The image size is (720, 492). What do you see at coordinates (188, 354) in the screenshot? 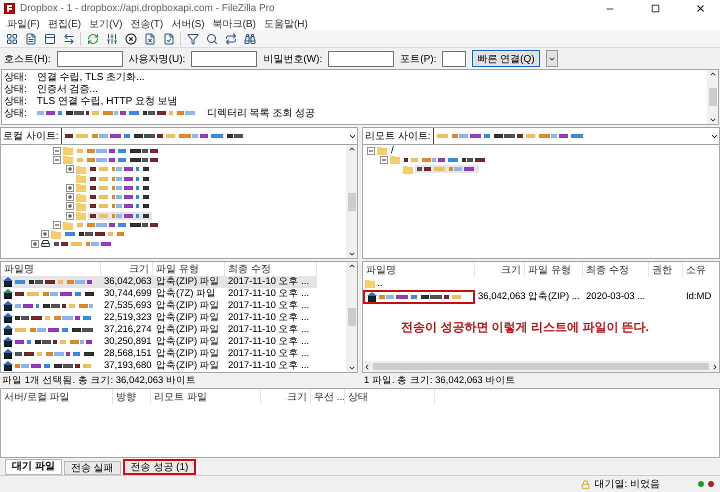
I see `table-cell-text: 압축(ZIP) 파일` at bounding box center [188, 354].